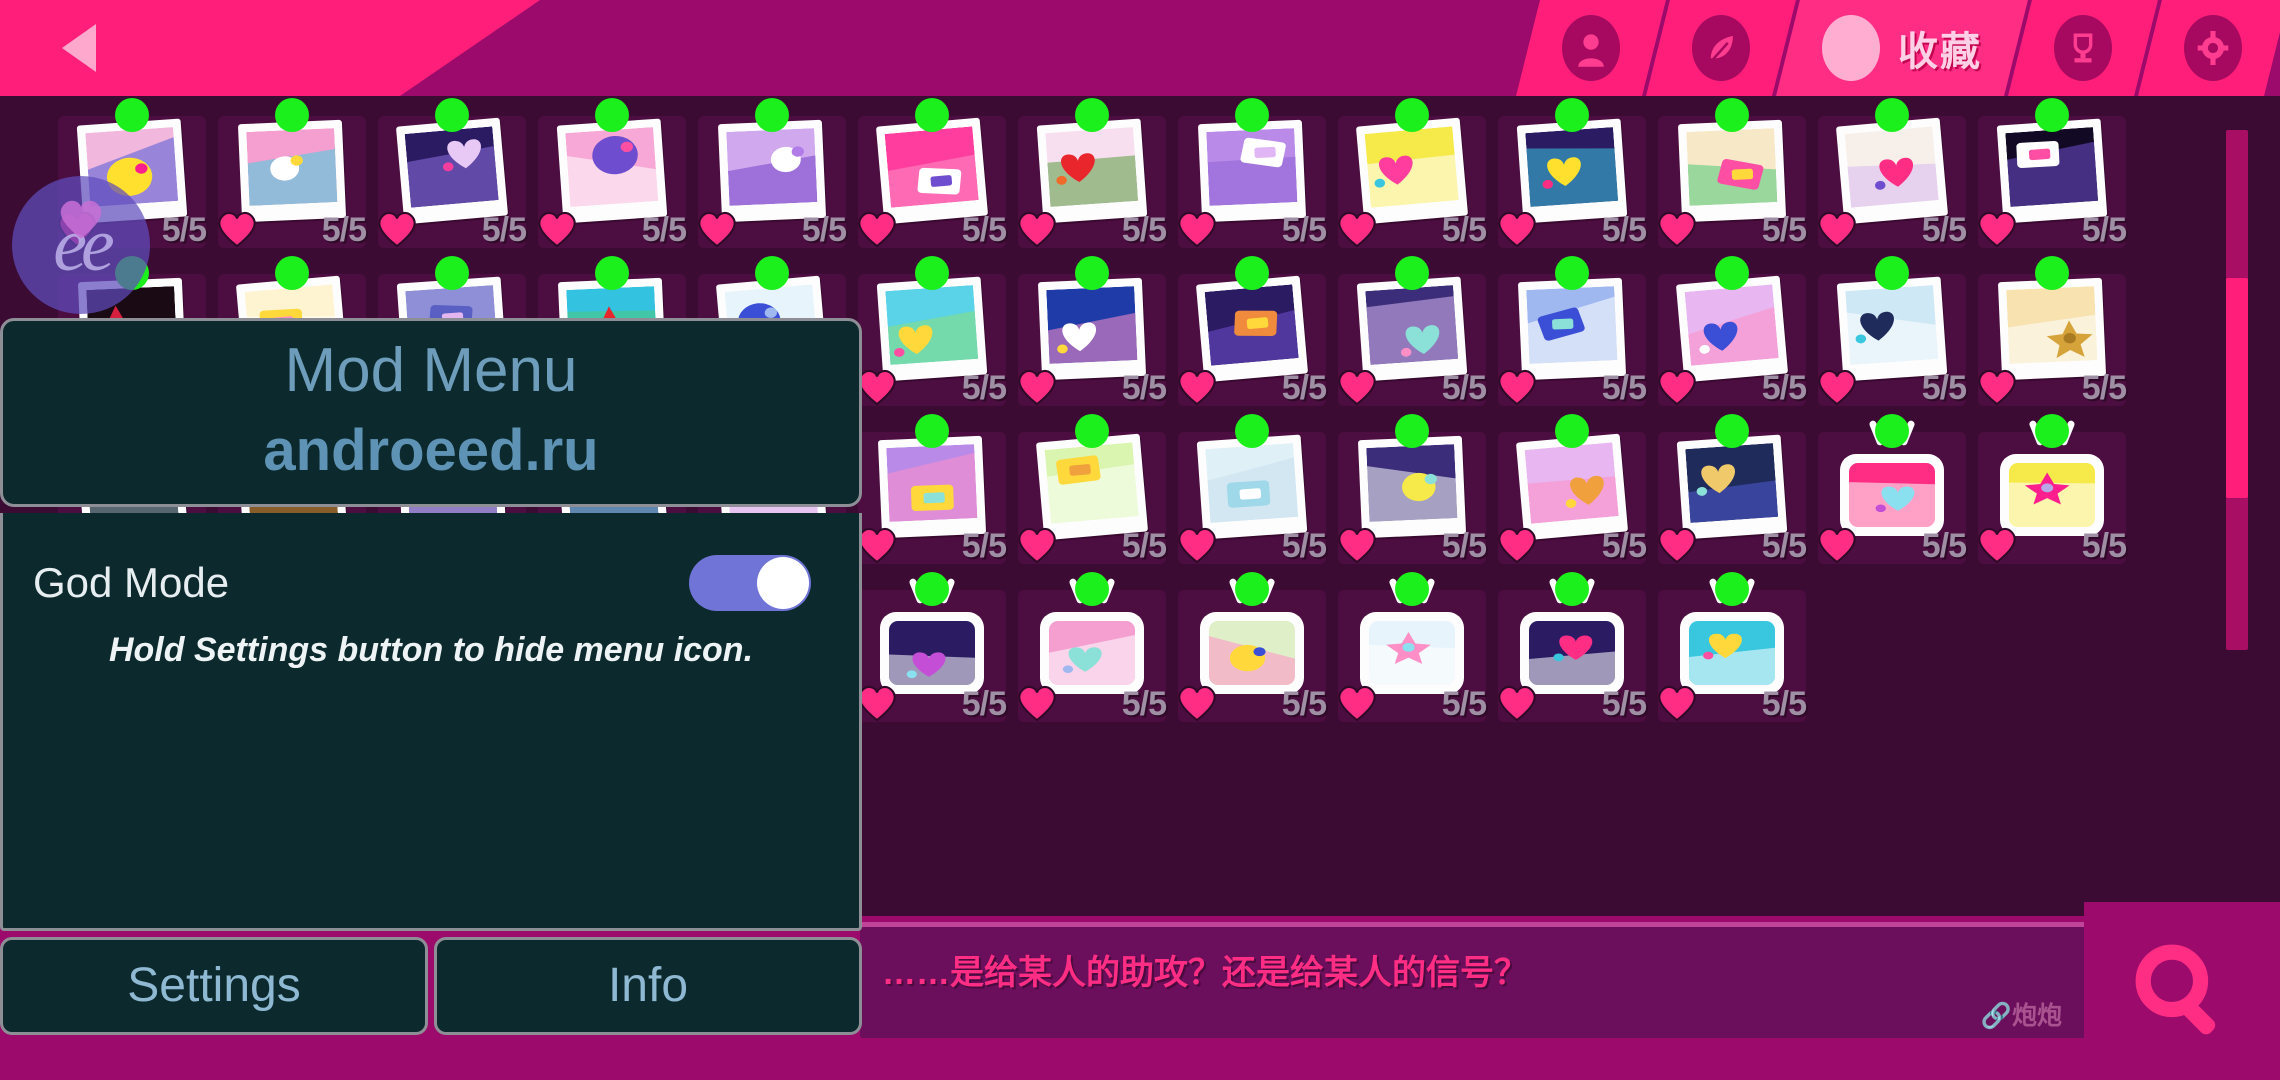 The image size is (2280, 1080). What do you see at coordinates (1475, 980) in the screenshot?
I see `dialogue-box: ……是给某人的助攻？还是给某人的信号？ 🔗炮炮` at bounding box center [1475, 980].